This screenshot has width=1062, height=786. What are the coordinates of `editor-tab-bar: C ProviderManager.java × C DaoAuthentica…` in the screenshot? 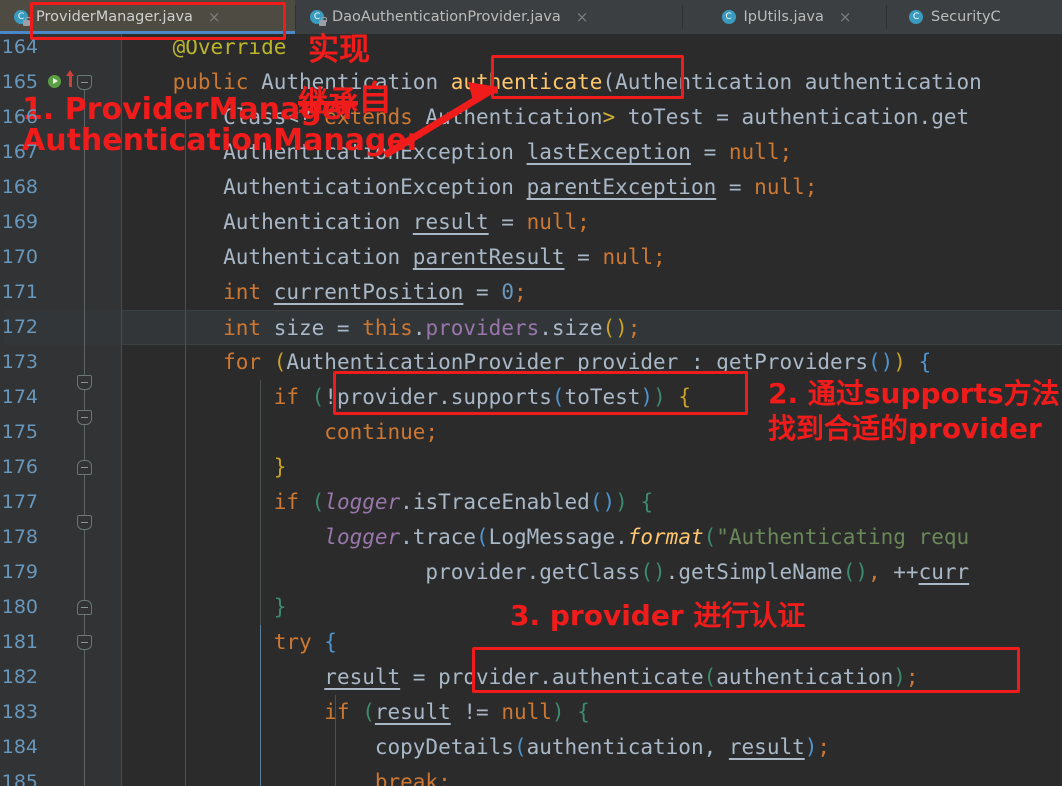 It's located at (531, 17).